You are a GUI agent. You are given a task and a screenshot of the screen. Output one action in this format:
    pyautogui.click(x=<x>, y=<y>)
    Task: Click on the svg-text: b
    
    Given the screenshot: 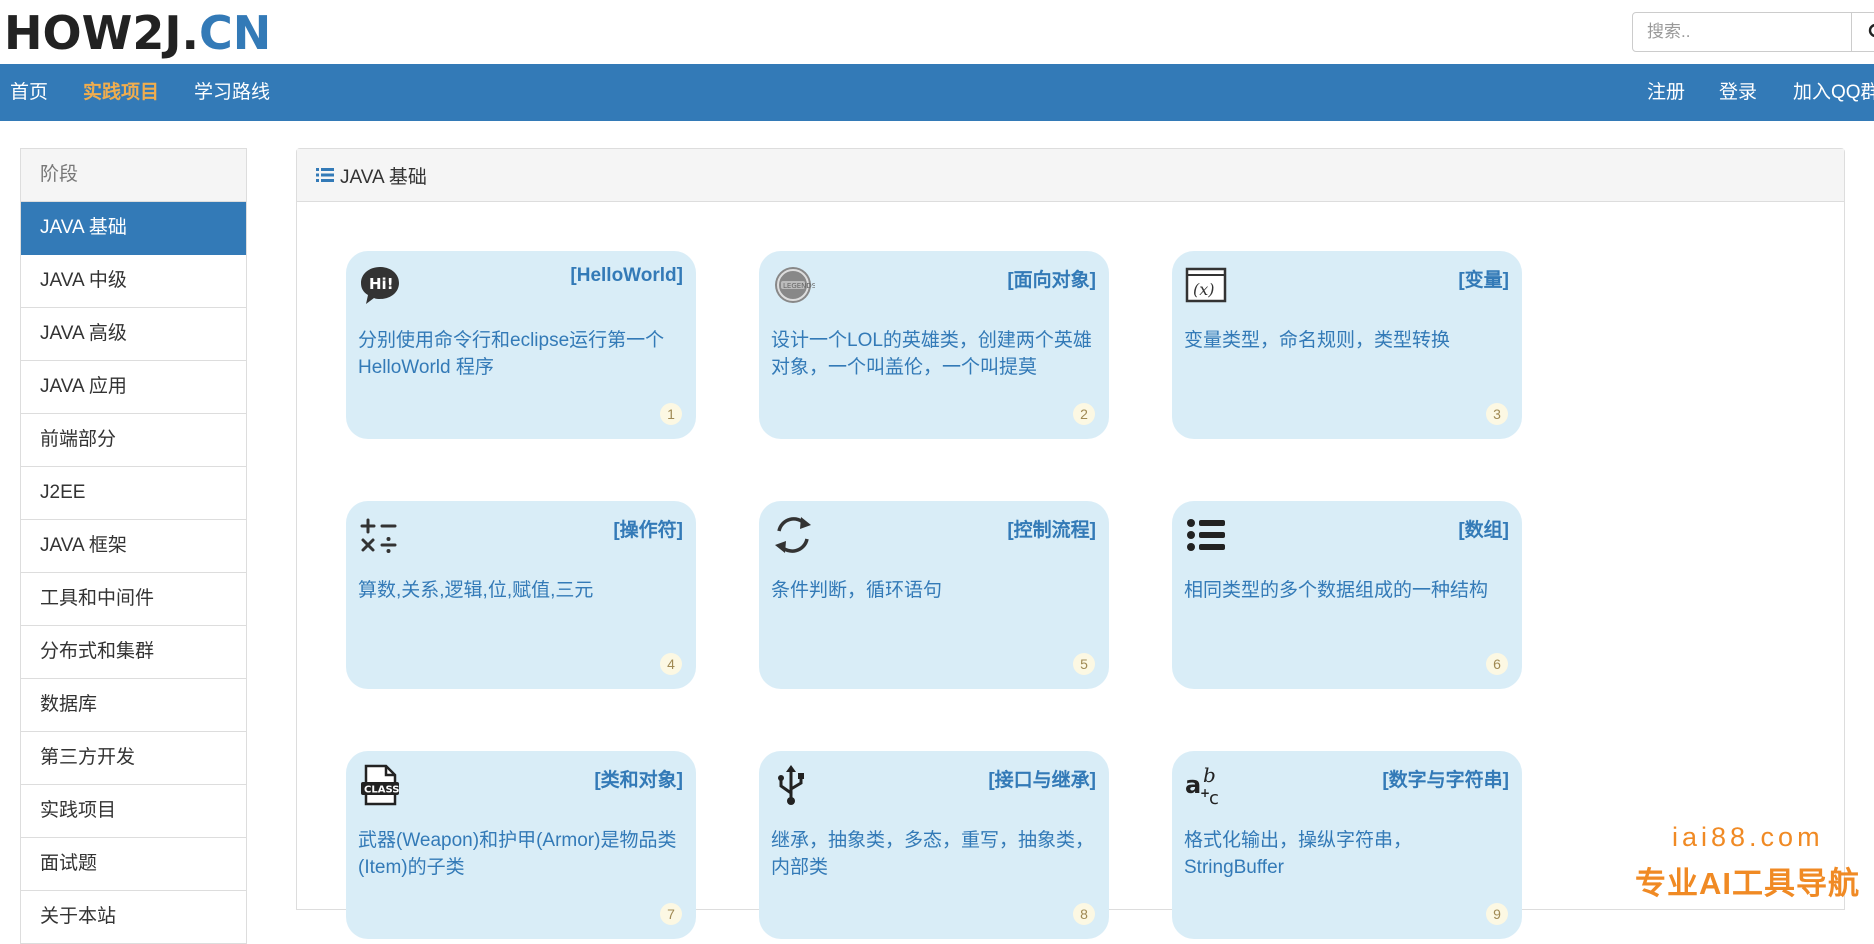 What is the action you would take?
    pyautogui.click(x=1209, y=775)
    